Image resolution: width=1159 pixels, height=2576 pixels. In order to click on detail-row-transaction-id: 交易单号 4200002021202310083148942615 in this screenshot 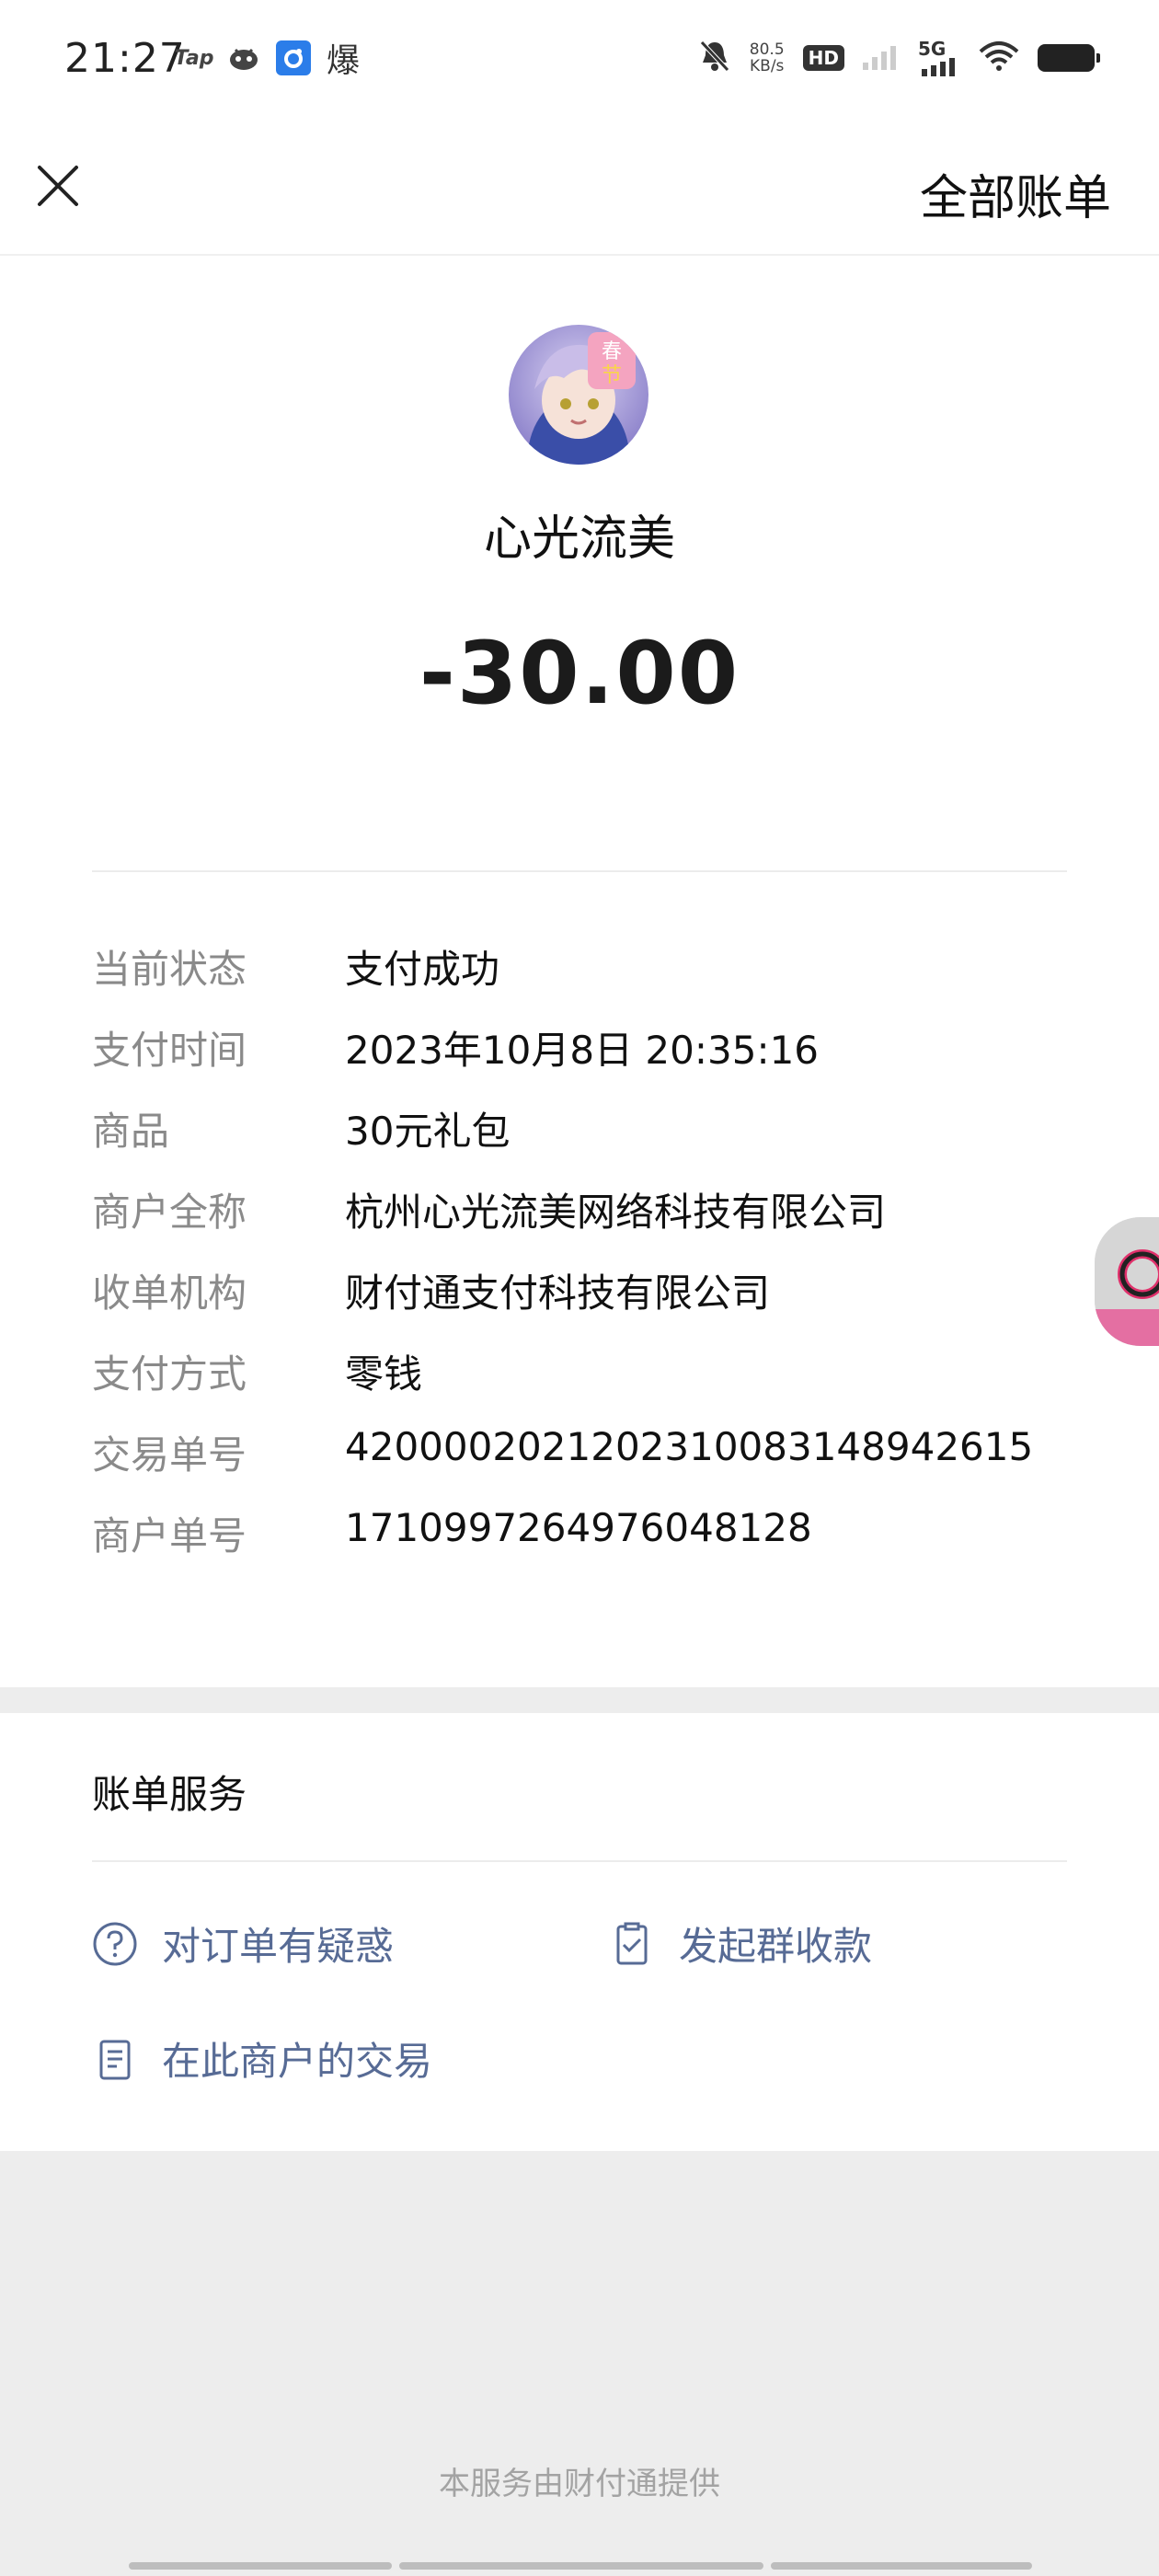, I will do `click(598, 1464)`.